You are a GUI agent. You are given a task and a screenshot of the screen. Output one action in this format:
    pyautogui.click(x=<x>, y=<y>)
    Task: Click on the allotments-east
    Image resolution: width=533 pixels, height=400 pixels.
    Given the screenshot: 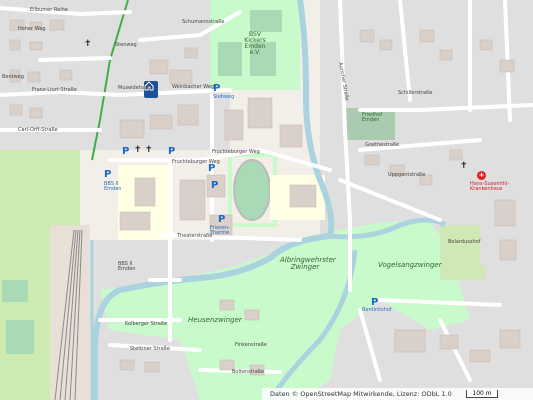 What is the action you would take?
    pyautogui.click(x=462, y=252)
    